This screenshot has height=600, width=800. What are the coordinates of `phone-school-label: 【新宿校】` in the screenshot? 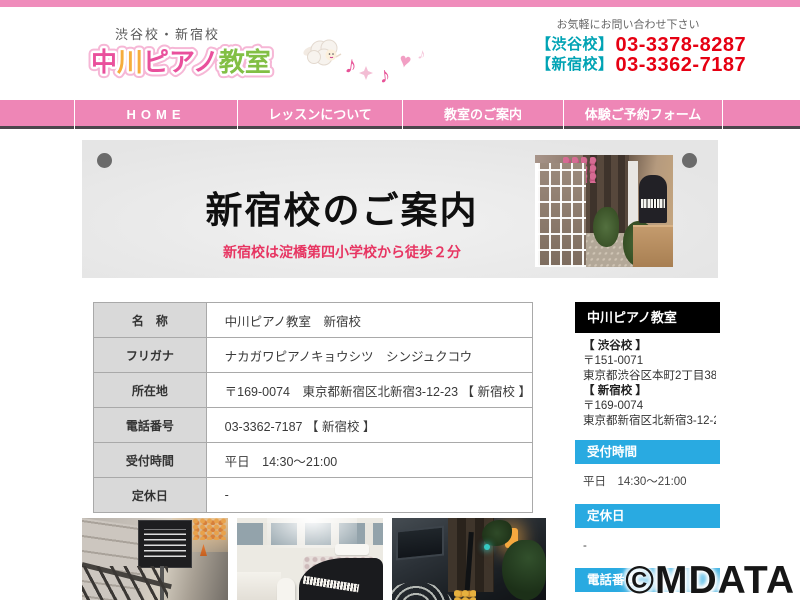 It's located at (575, 64).